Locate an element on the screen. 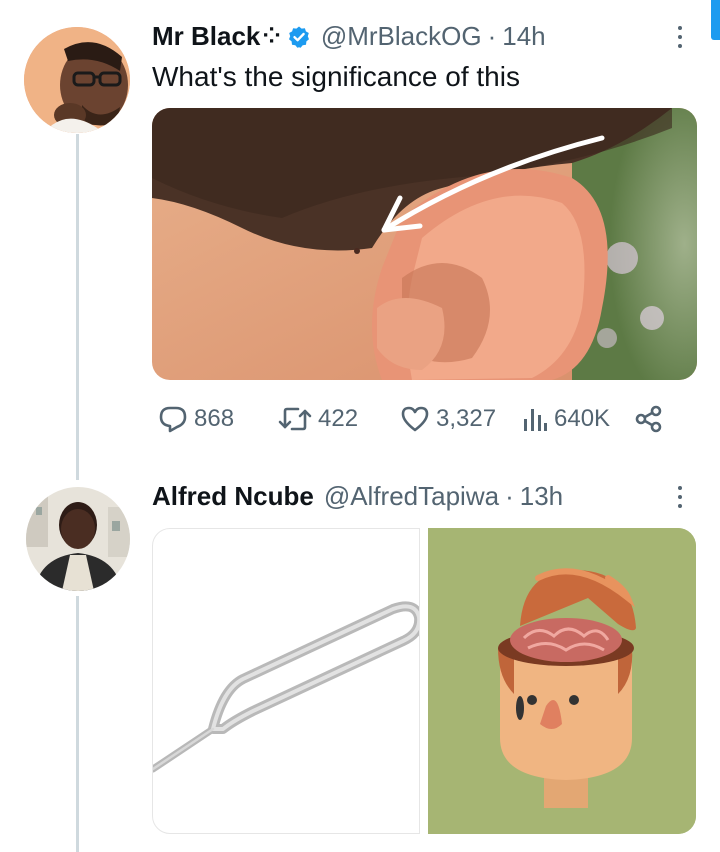 The image size is (720, 852). tweet-time: 14h is located at coordinates (523, 36).